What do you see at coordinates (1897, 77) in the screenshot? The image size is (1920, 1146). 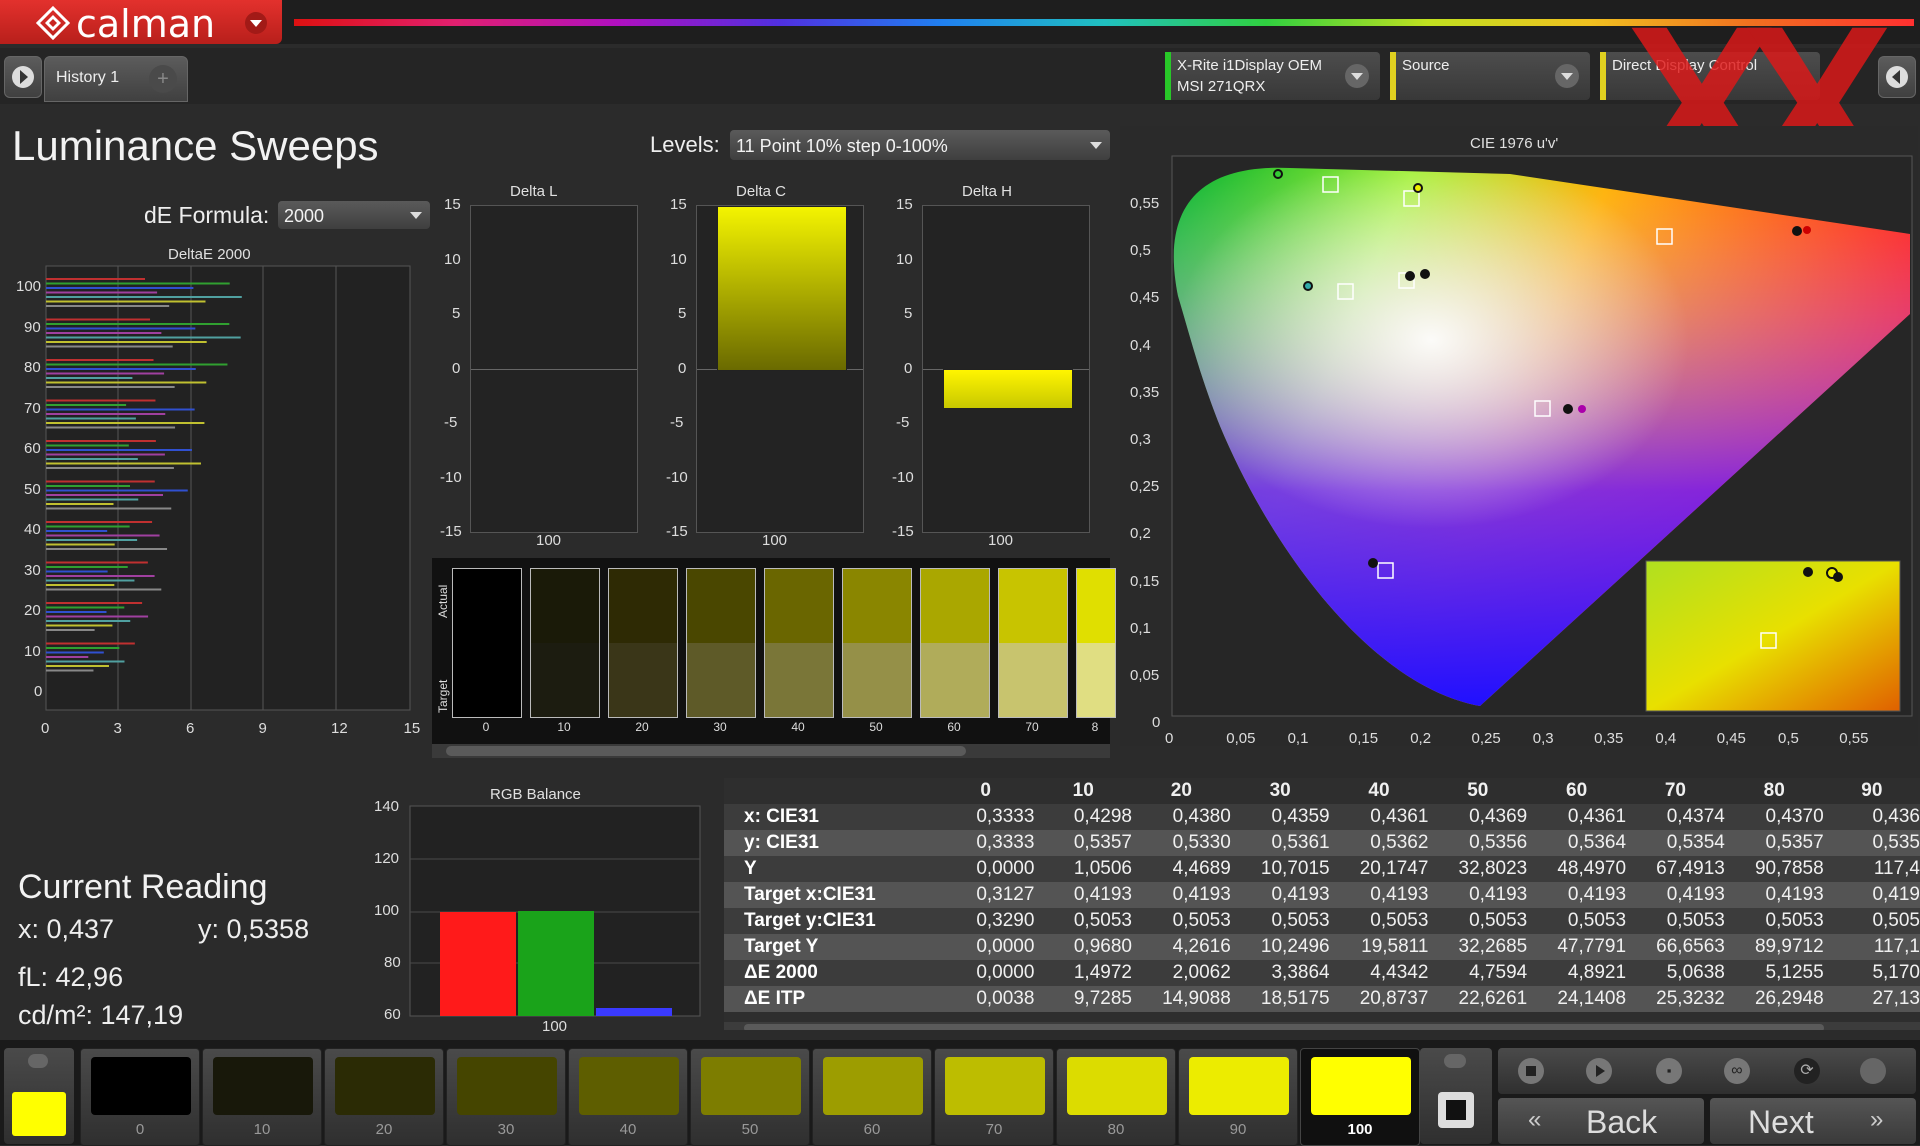 I see `nav-right-button` at bounding box center [1897, 77].